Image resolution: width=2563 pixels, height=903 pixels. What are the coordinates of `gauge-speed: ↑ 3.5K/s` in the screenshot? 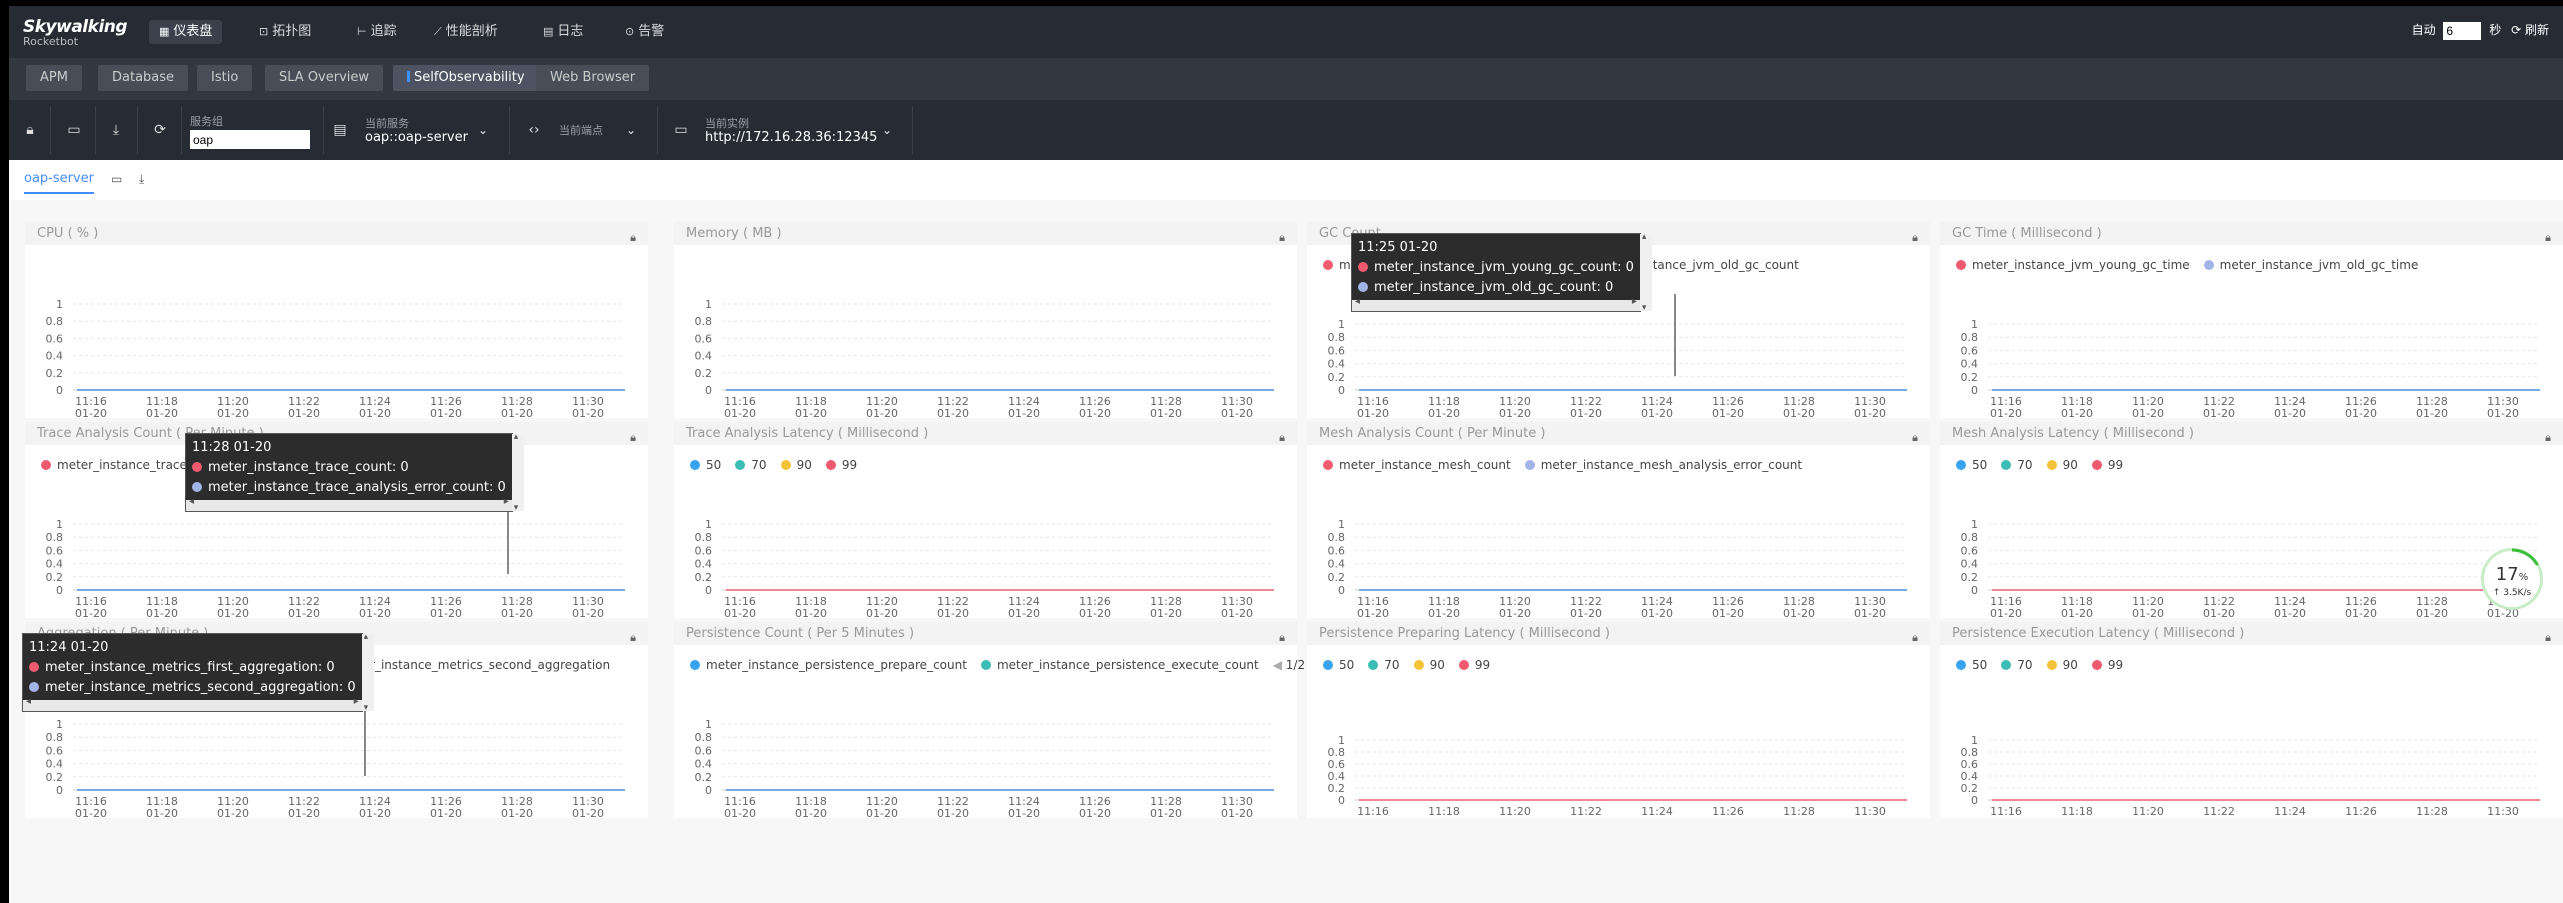 It's located at (2512, 593).